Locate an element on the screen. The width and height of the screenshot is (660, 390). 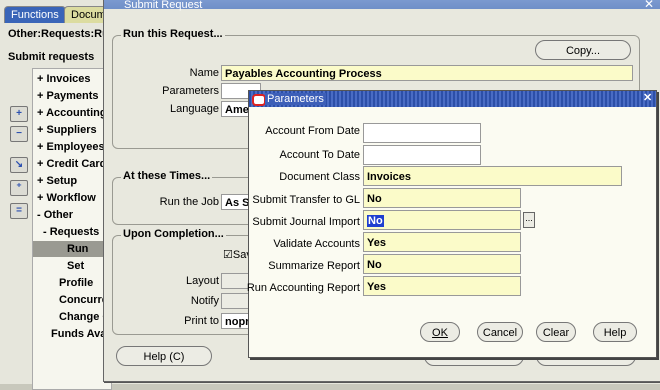
summarize-report-field: No is located at coordinates (442, 264).